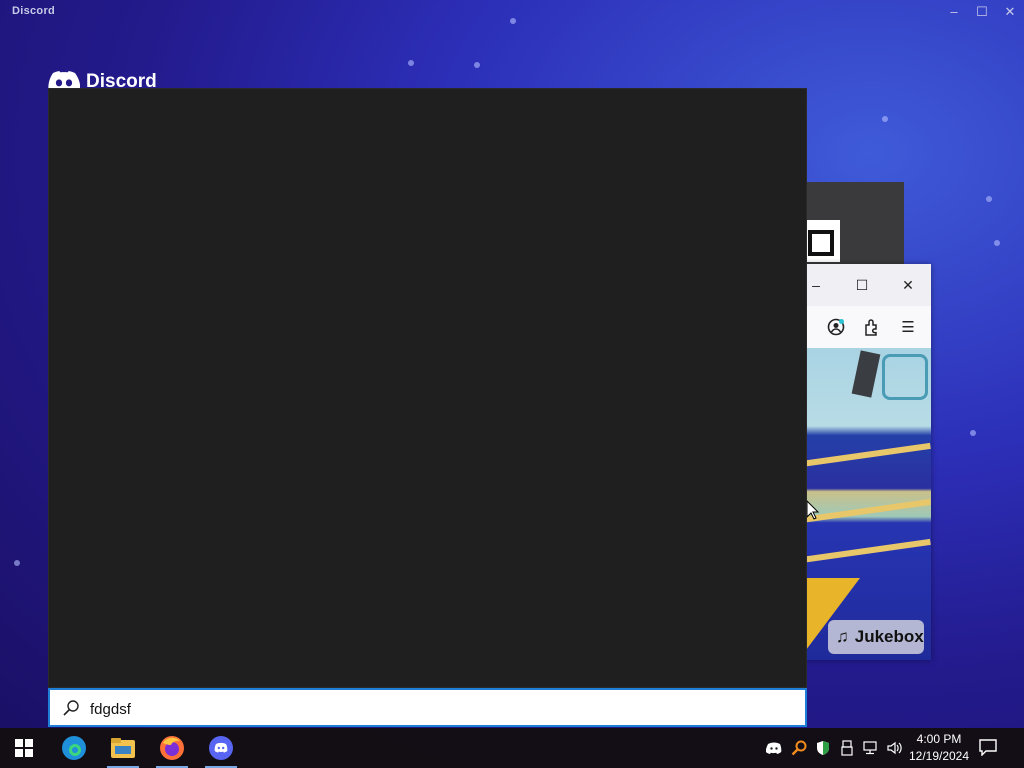 The width and height of the screenshot is (1024, 768). I want to click on search-input, so click(440, 709).